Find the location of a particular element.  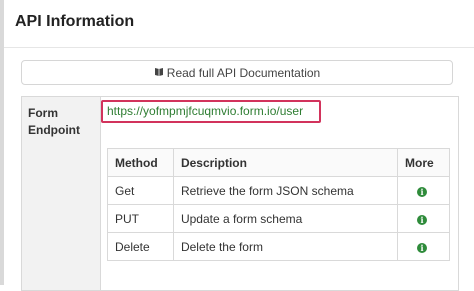

table-row: Delete Delete the form i is located at coordinates (278, 246).